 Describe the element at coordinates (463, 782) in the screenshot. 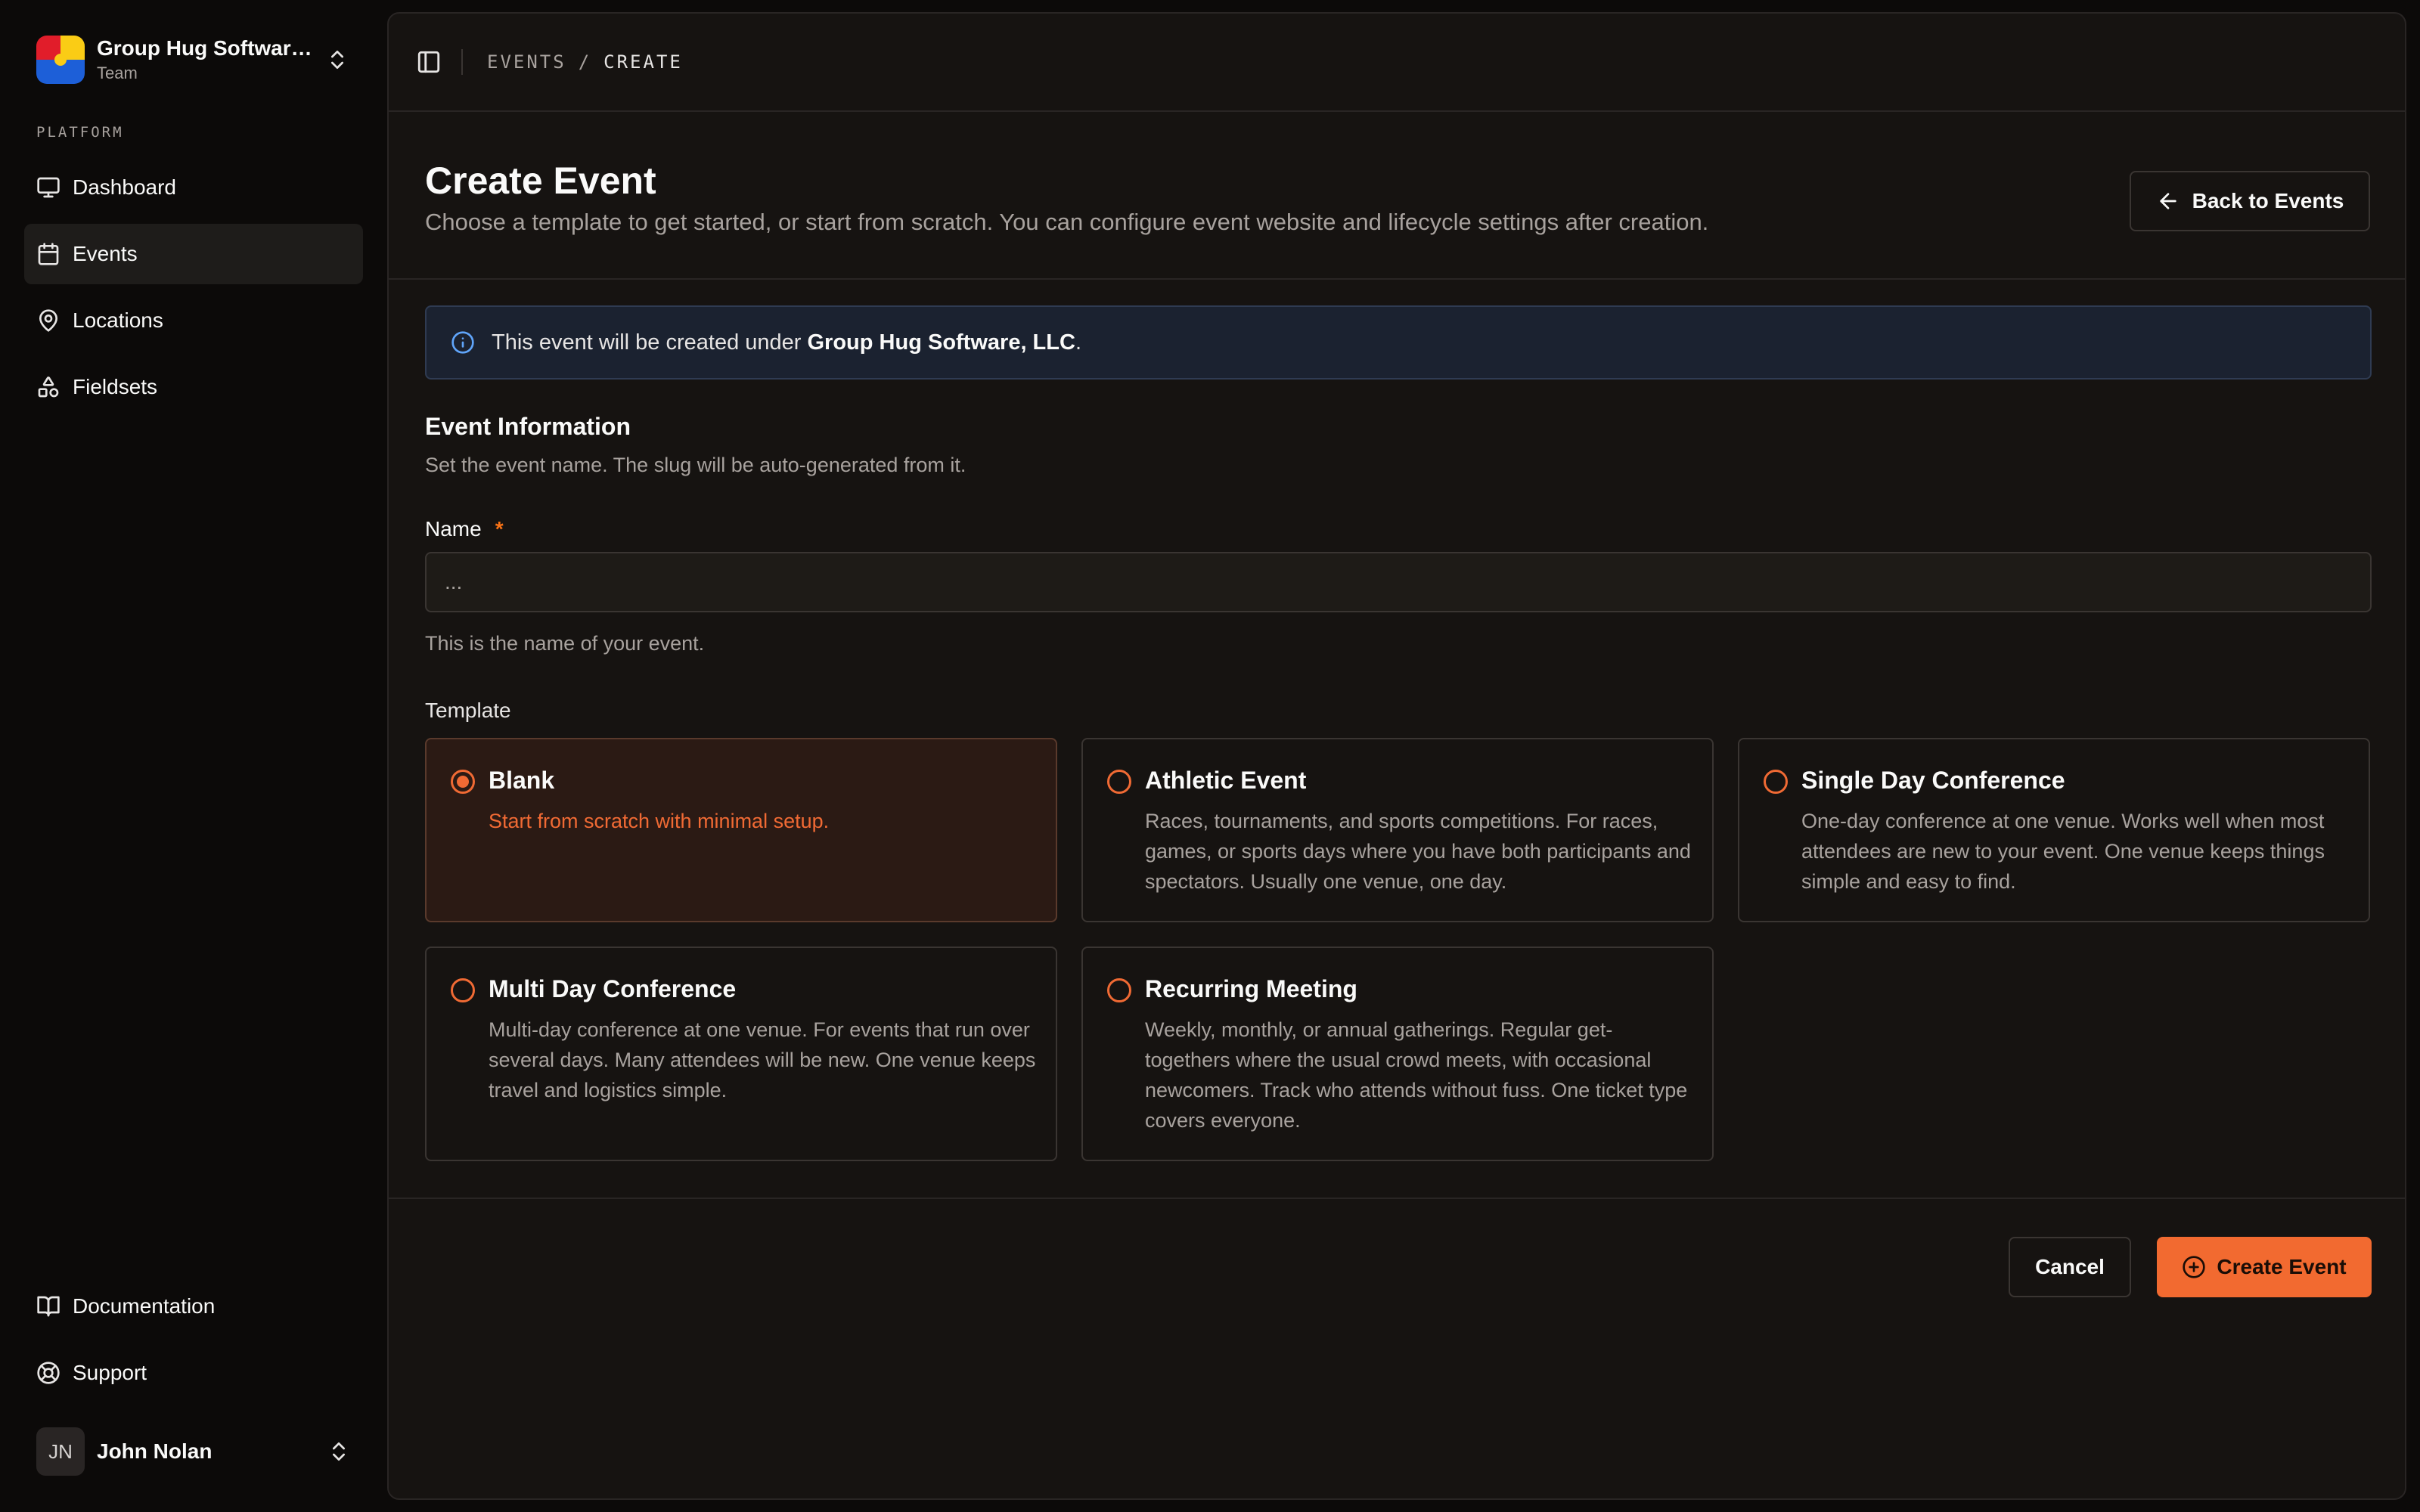

I see `radio-selected` at that location.